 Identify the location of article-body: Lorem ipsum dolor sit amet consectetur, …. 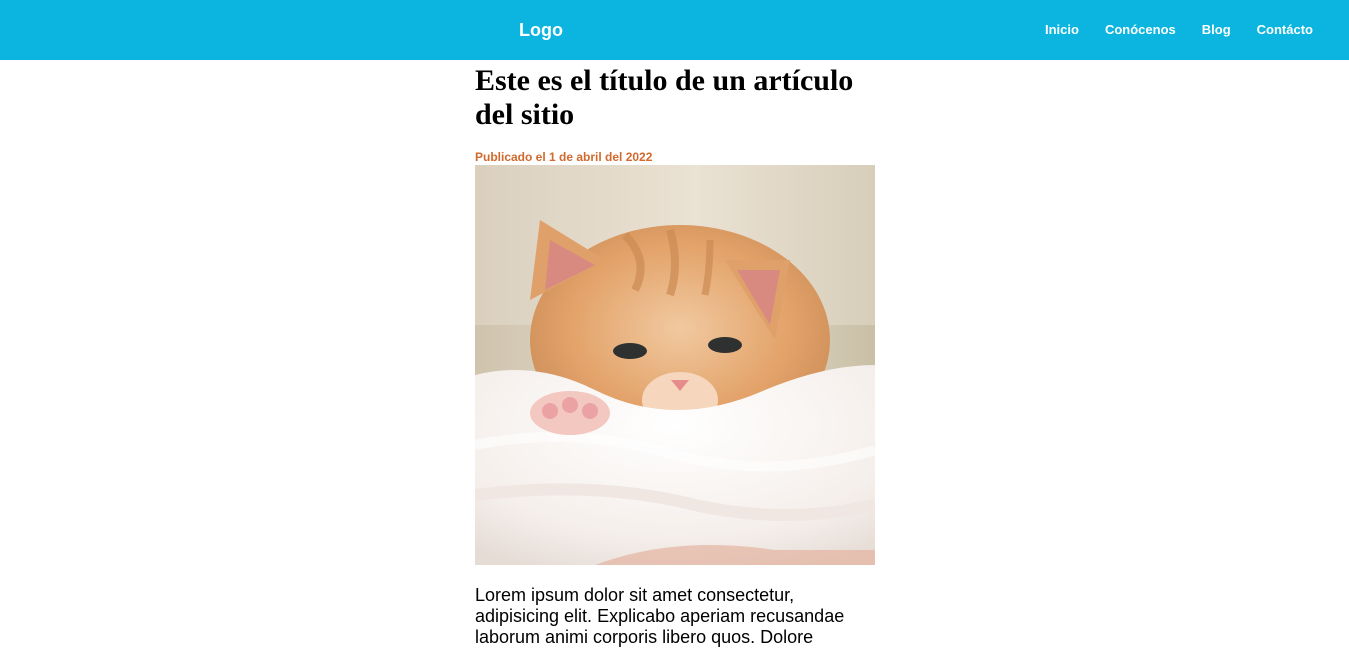
(660, 616).